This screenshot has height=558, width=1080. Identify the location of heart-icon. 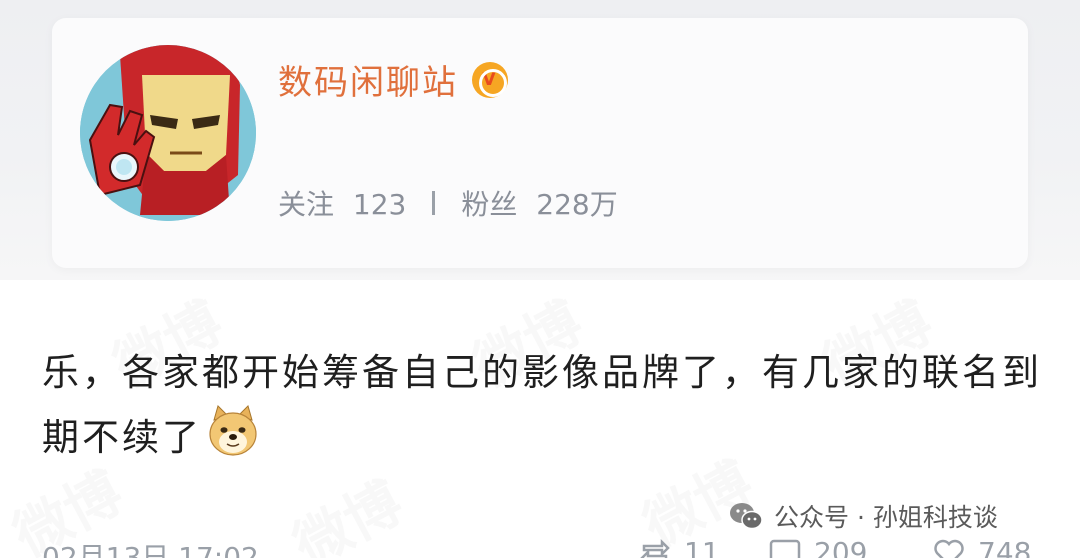
(949, 548).